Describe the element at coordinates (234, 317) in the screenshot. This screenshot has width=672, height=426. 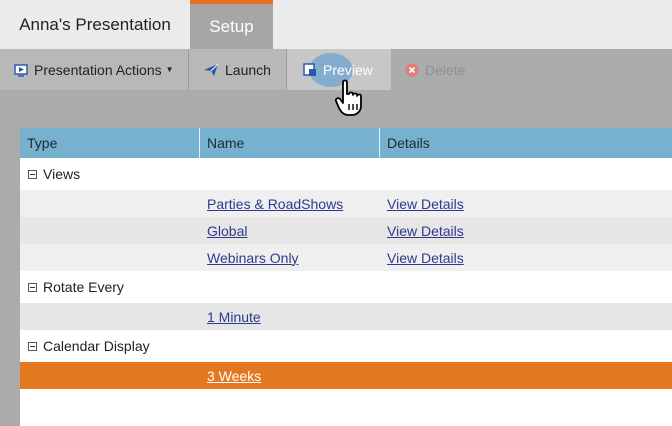
I see `name-link: 1 Minute` at that location.